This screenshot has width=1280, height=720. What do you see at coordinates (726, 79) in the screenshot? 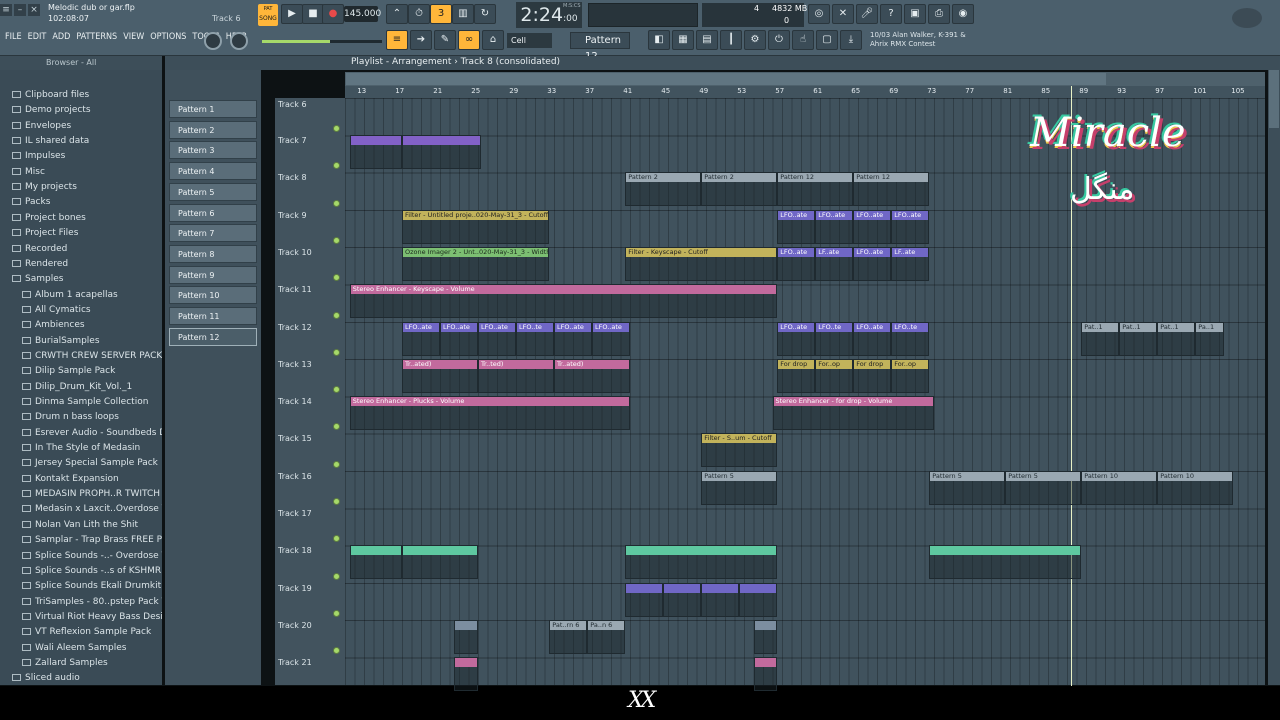
I see `overview-highlight` at bounding box center [726, 79].